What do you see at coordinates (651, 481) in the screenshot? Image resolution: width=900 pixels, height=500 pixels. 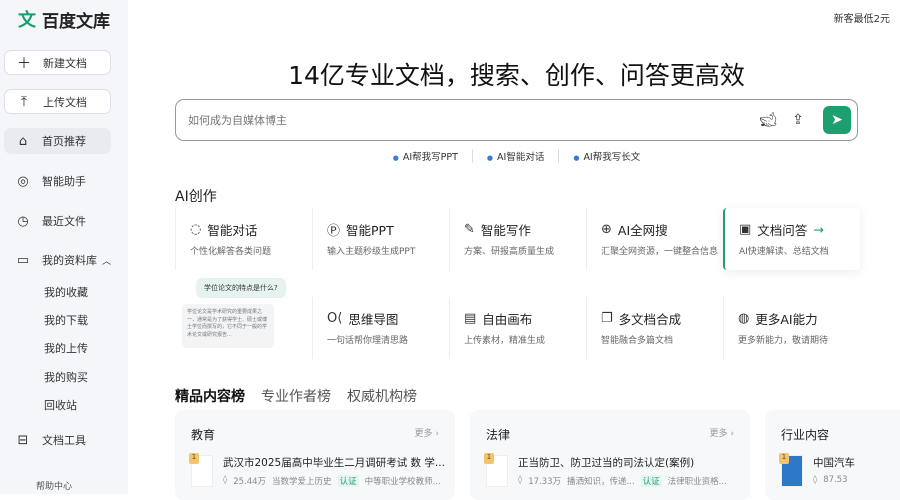 I see `verified-badge: 认证` at bounding box center [651, 481].